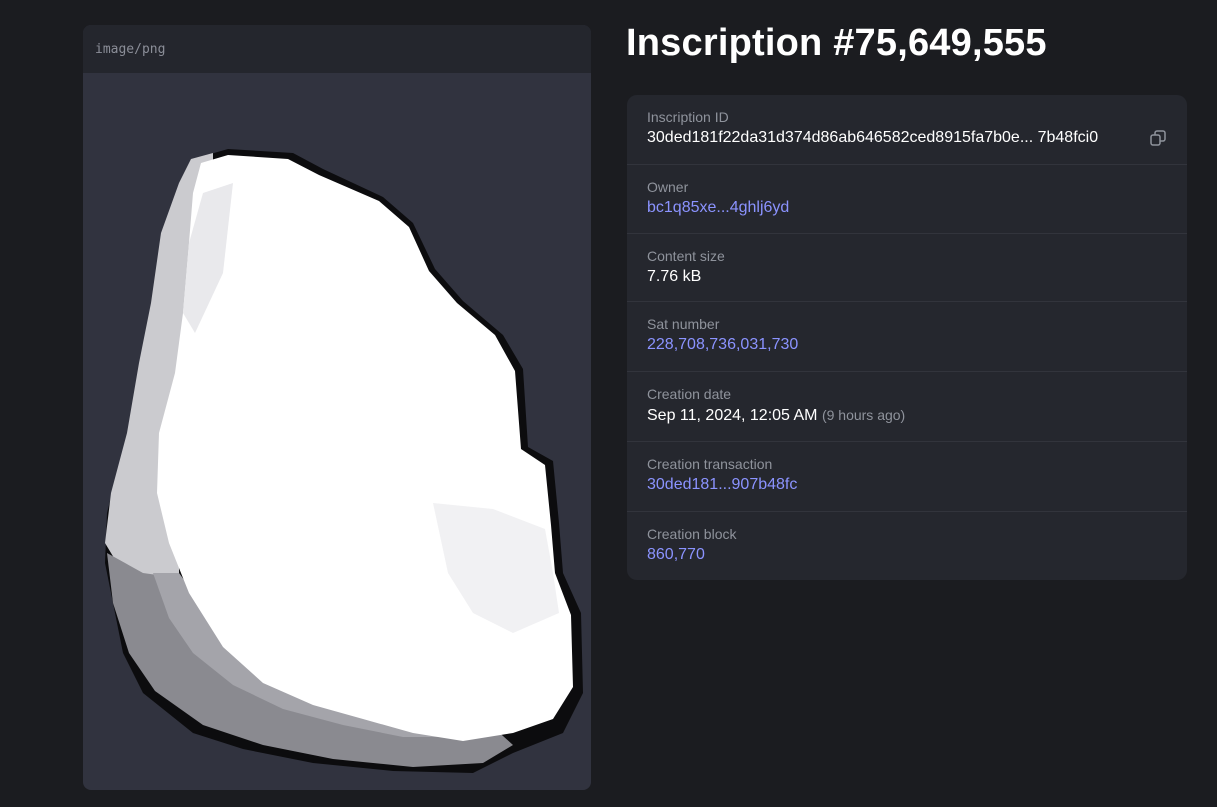 The image size is (1217, 807). Describe the element at coordinates (692, 534) in the screenshot. I see `creation-block-label: Creation block` at that location.